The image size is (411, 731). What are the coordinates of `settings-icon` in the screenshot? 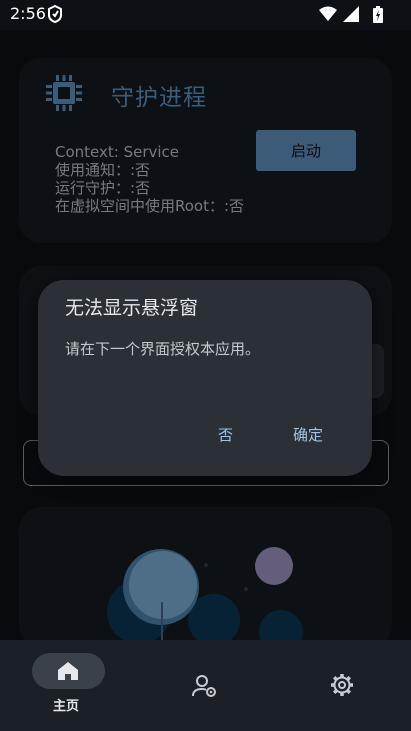 It's located at (342, 685).